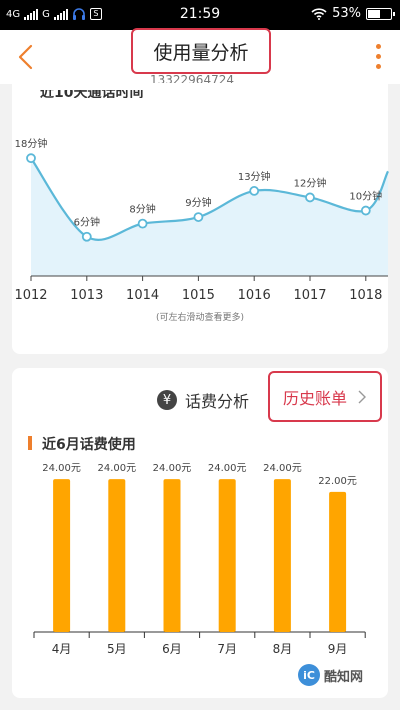  I want to click on data-label: 8分钟, so click(142, 209).